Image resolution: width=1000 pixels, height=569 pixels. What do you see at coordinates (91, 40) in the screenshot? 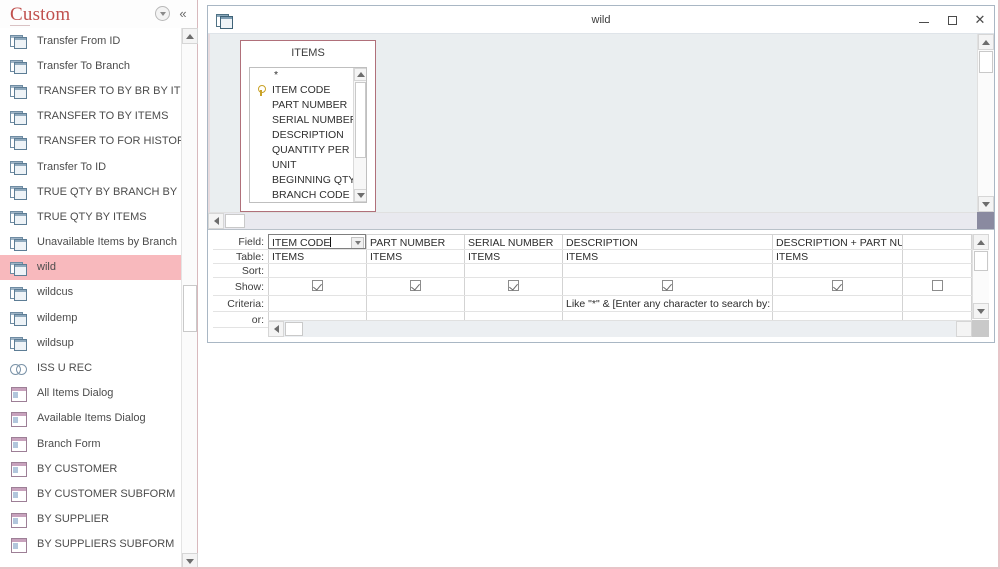
I see `nav-item-transfer-from-id: Transfer From ID` at bounding box center [91, 40].